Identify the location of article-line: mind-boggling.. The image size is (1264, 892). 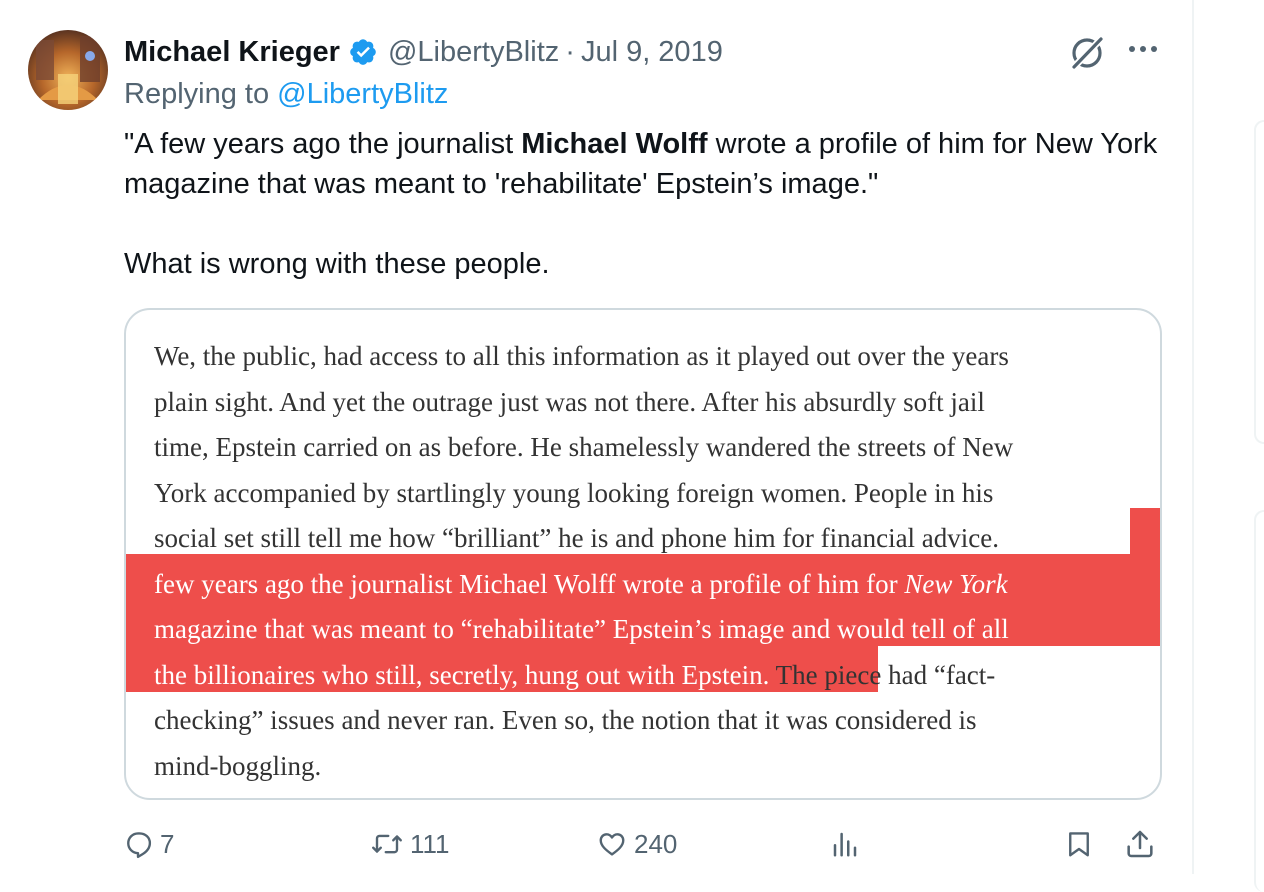
(657, 767).